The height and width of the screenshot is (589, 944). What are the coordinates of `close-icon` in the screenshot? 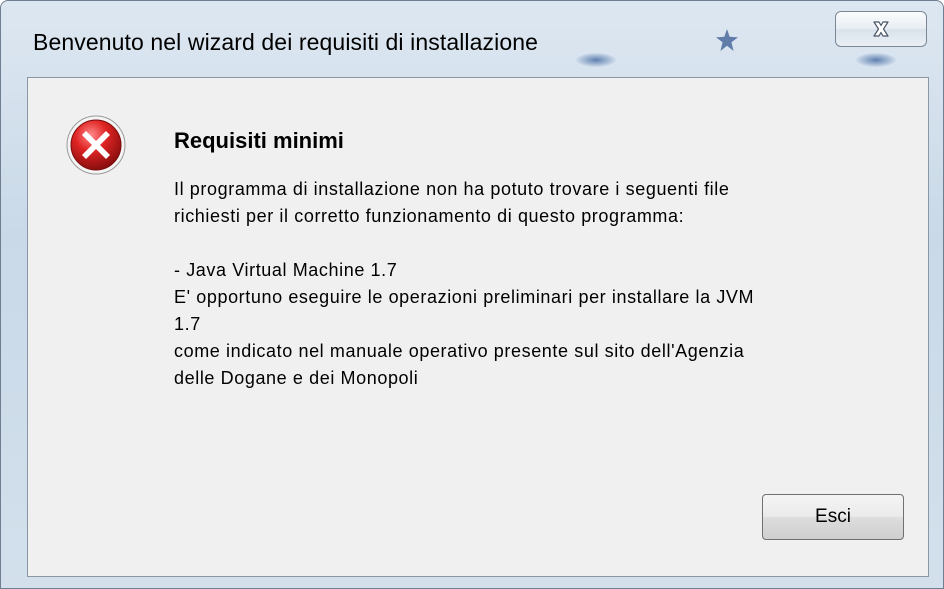 It's located at (881, 29).